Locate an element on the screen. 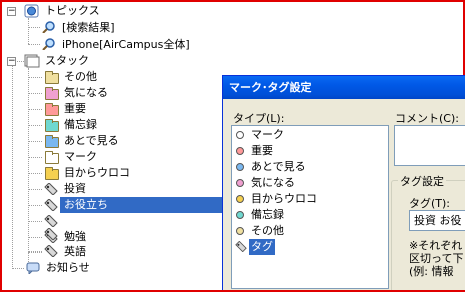  tag-input: 投資 お役 is located at coordinates (437, 220).